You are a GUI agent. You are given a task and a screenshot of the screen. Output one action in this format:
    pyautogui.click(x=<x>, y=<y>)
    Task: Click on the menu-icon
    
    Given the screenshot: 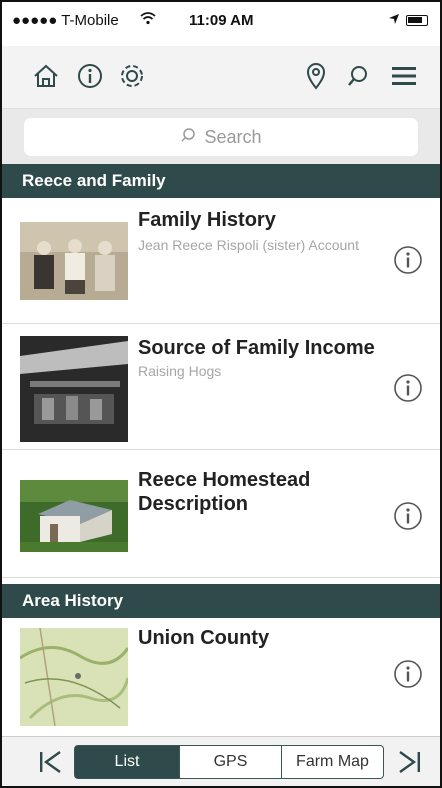 What is the action you would take?
    pyautogui.click(x=404, y=76)
    